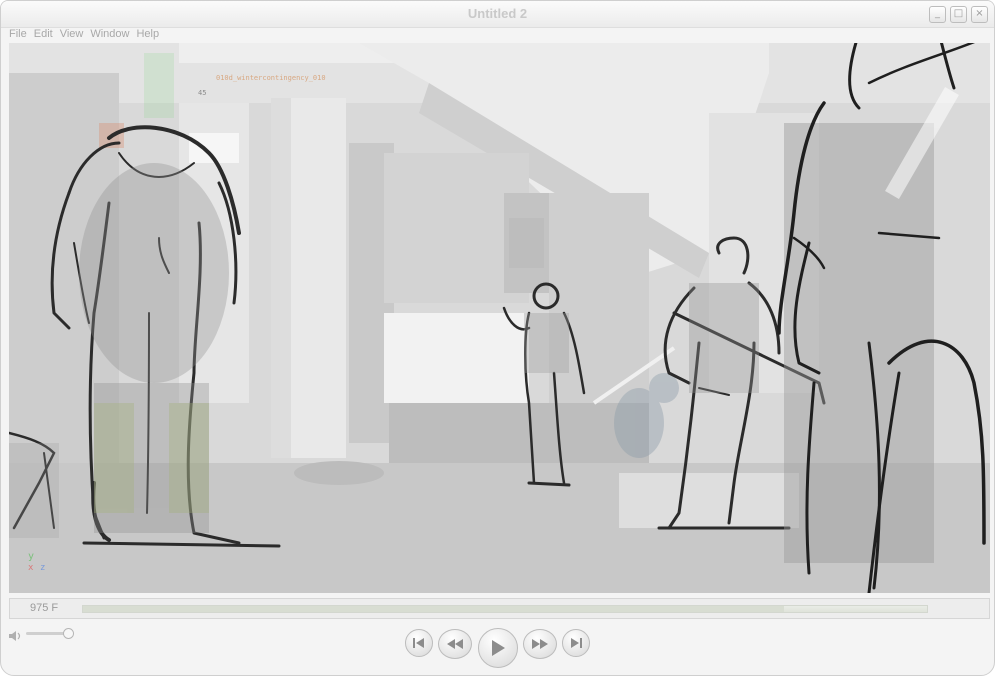  I want to click on timeline-track, so click(505, 609).